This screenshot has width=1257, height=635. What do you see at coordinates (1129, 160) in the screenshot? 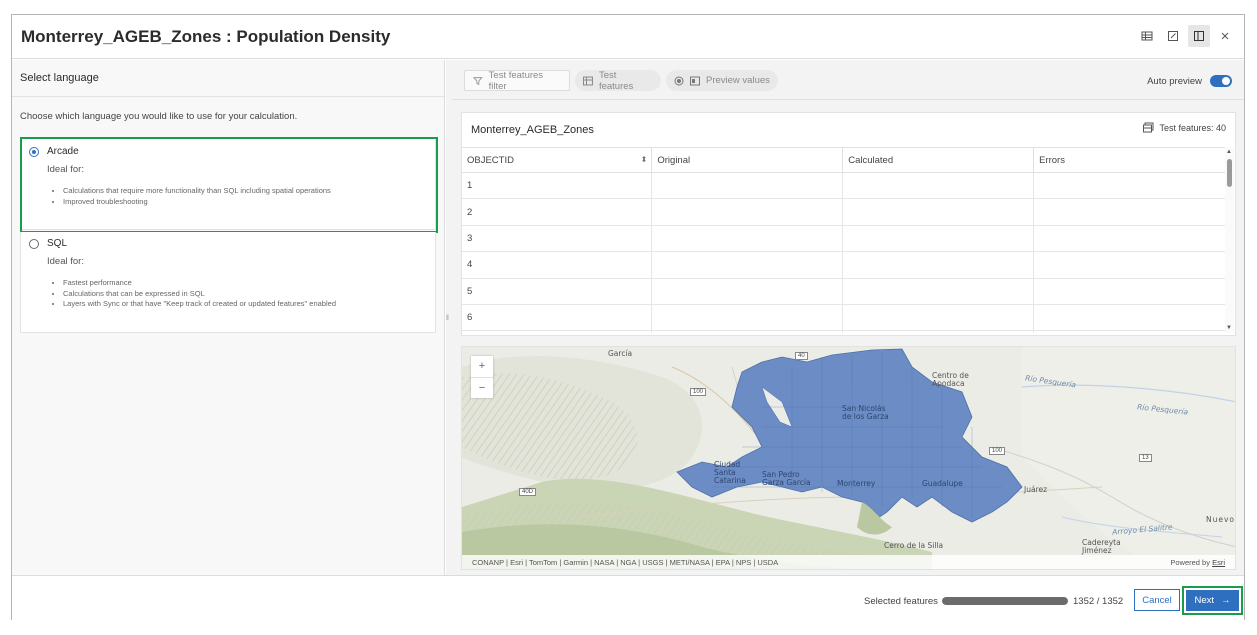
I see `column-header-errors: Errors` at bounding box center [1129, 160].